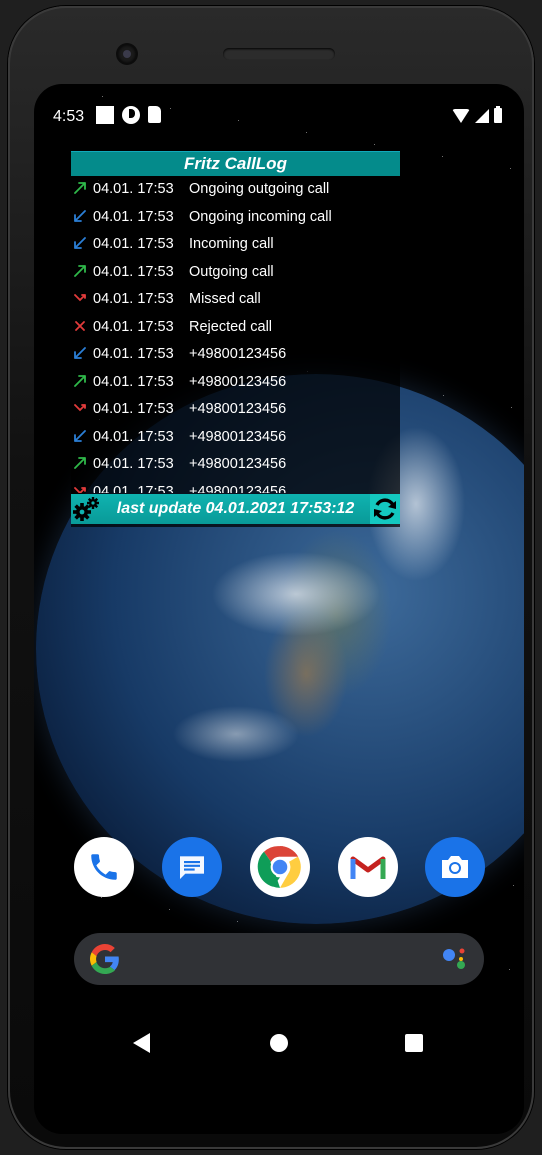  I want to click on battery-icon, so click(498, 114).